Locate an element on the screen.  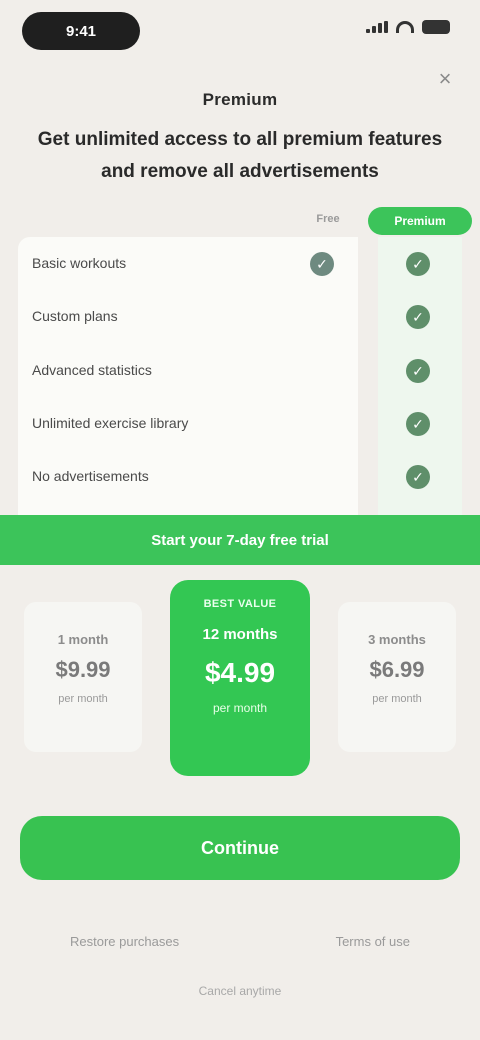
footer-note: Cancel anytime is located at coordinates (240, 991).